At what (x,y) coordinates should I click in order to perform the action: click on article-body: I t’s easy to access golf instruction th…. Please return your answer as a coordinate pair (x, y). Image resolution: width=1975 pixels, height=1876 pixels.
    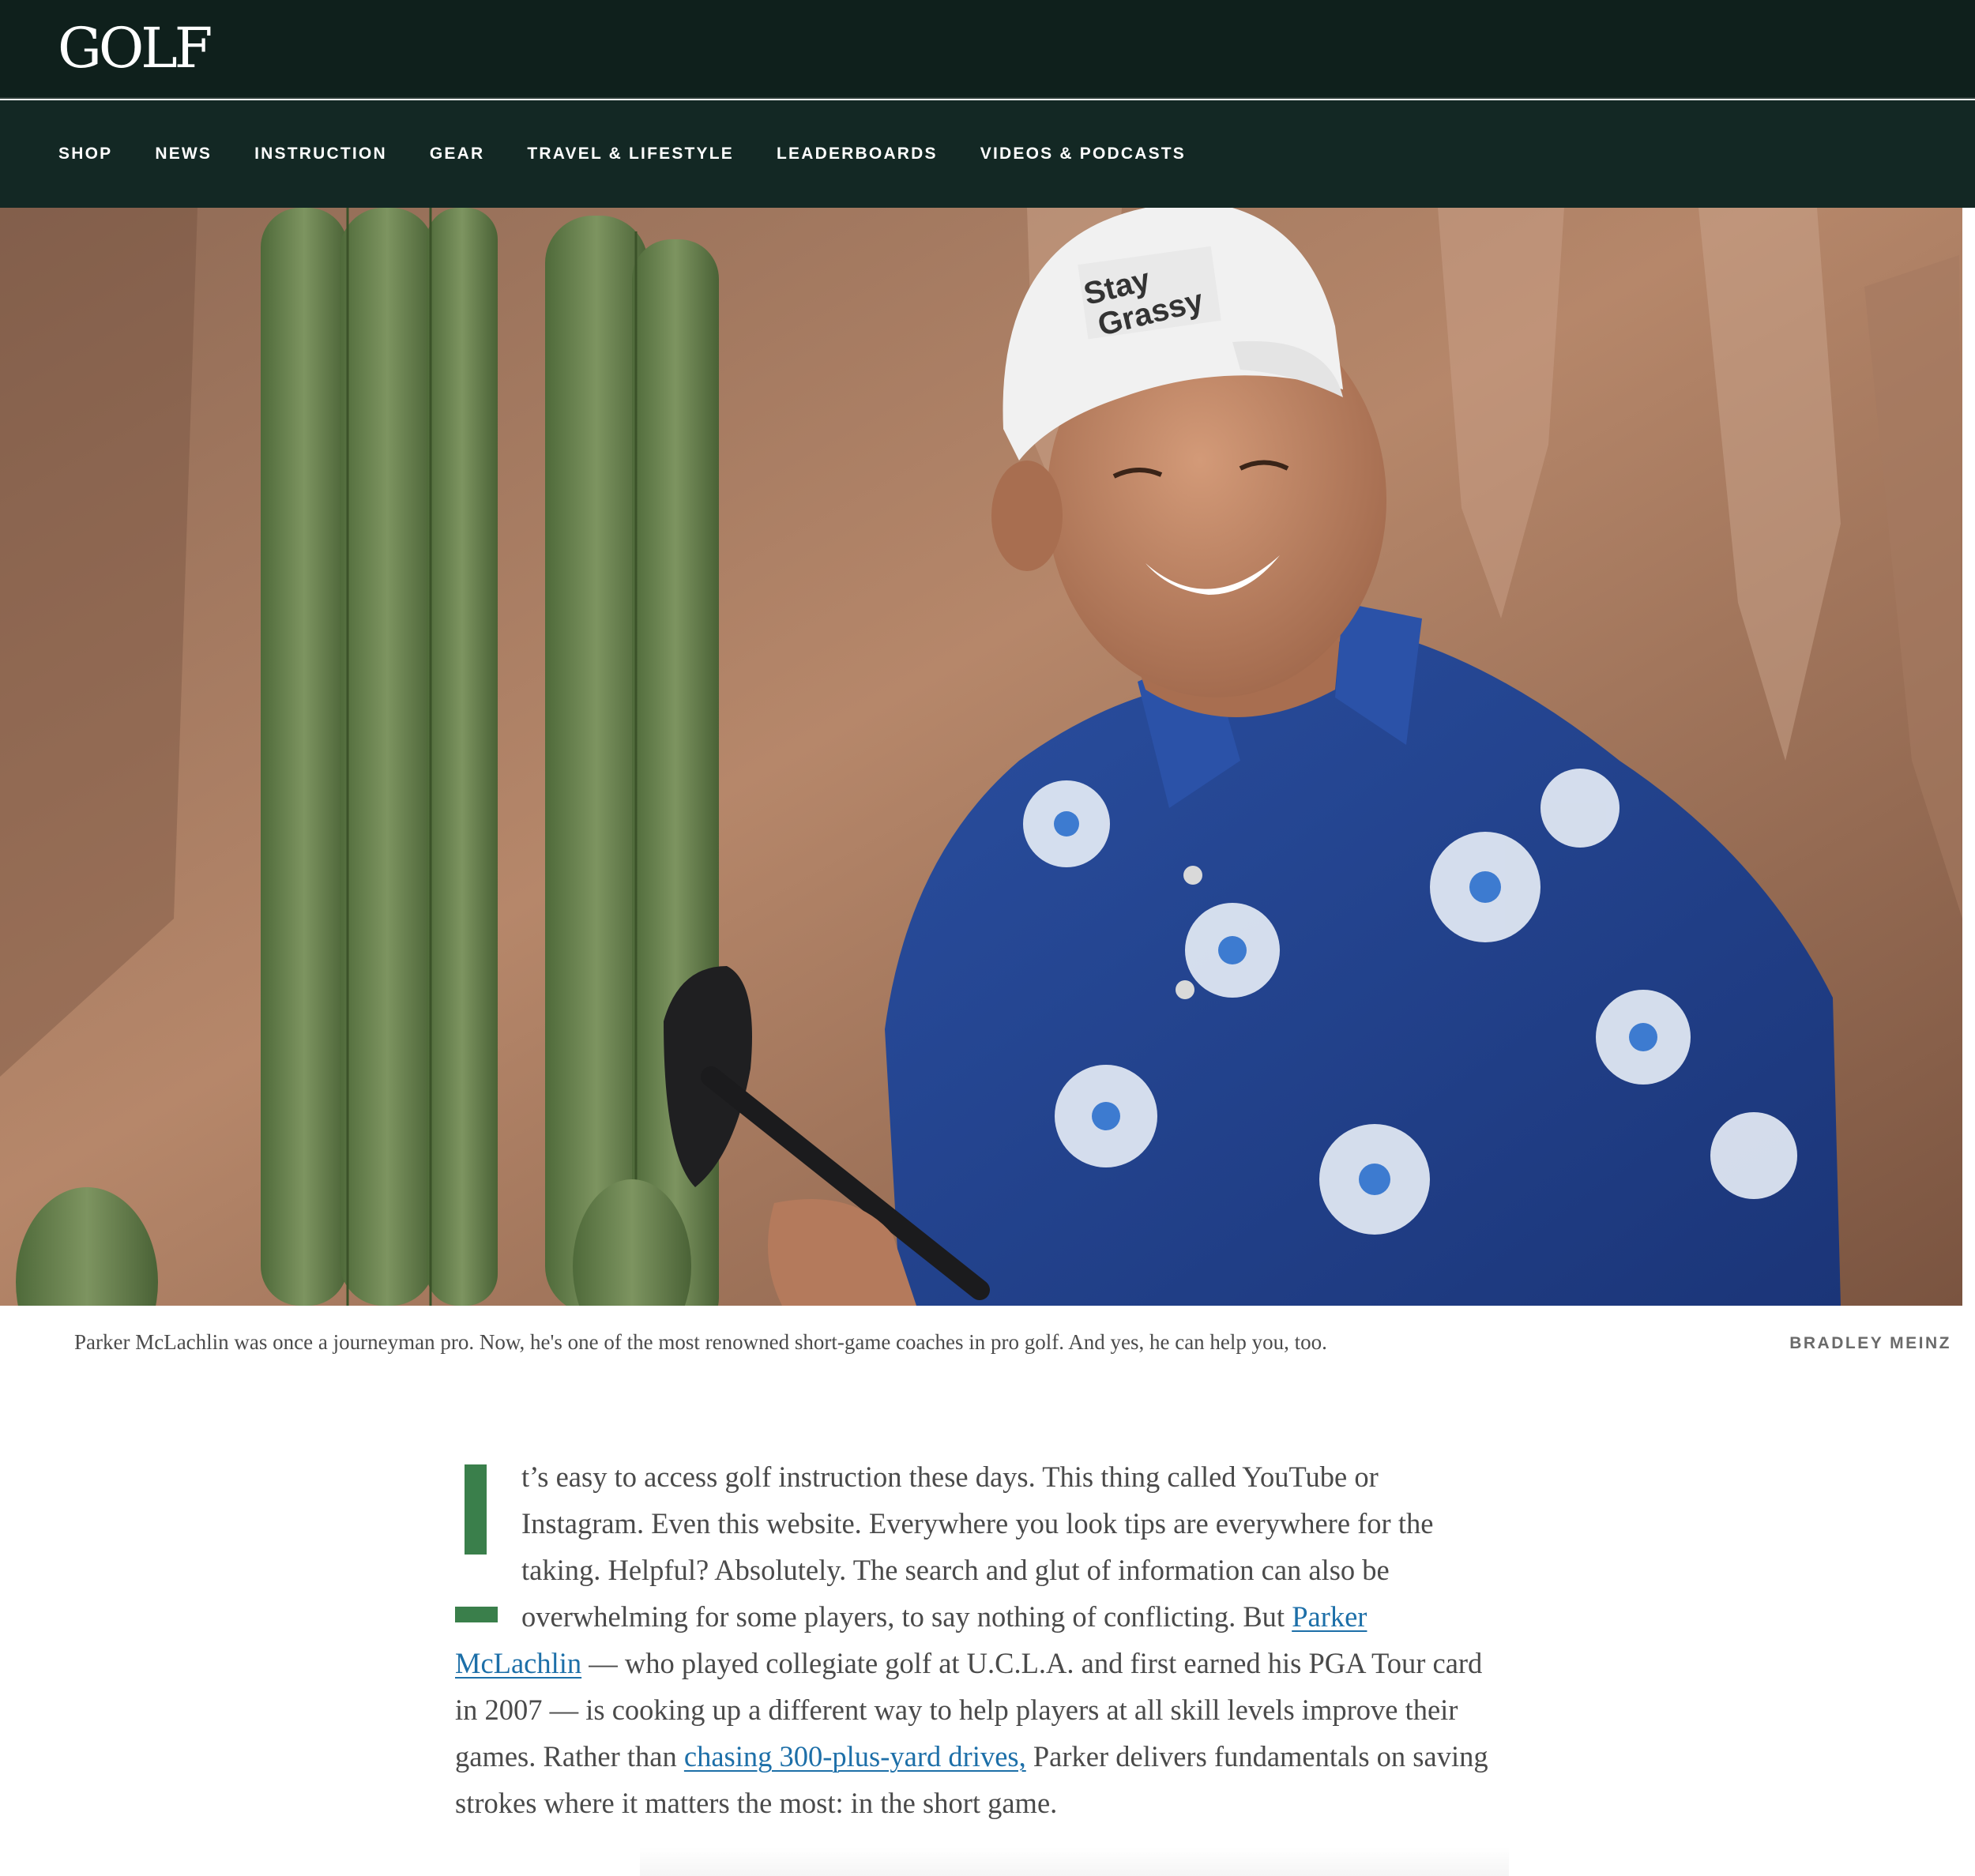
    Looking at the image, I should click on (972, 1640).